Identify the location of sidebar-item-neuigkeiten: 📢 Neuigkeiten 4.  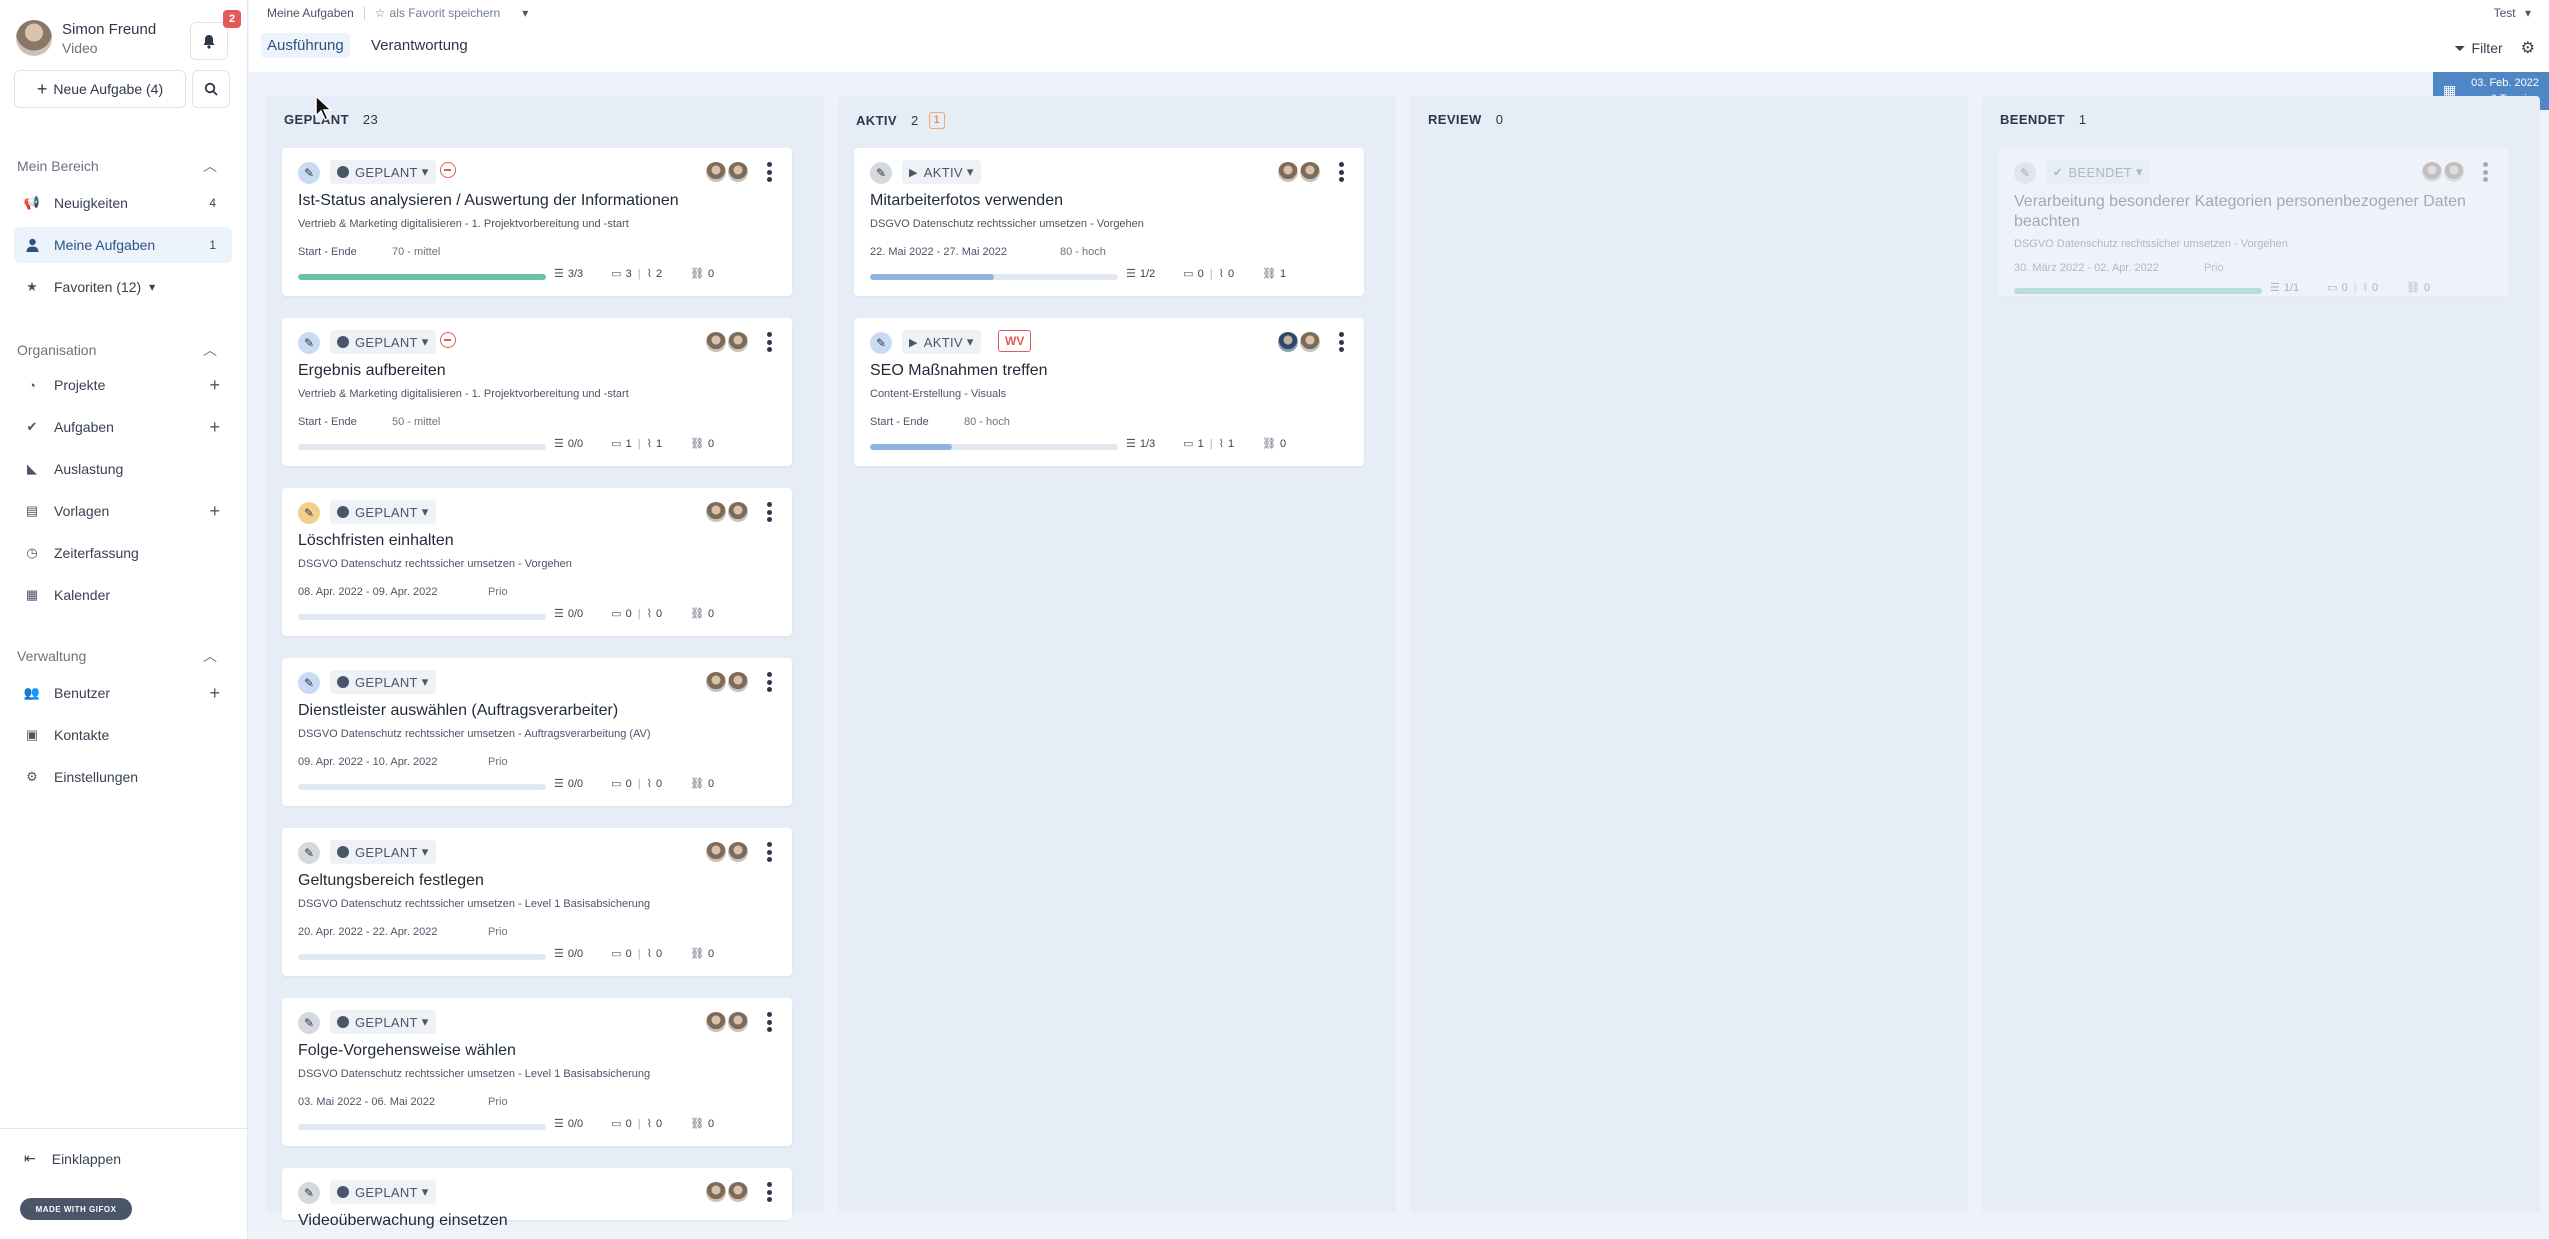
(123, 203).